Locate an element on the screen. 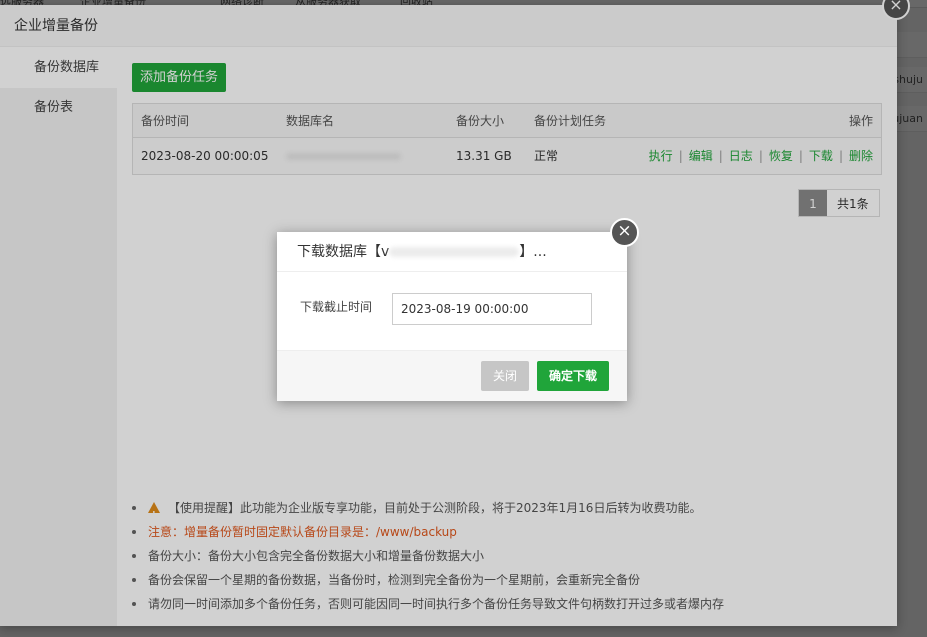  dialog-body: 下载截止时间 is located at coordinates (452, 311).